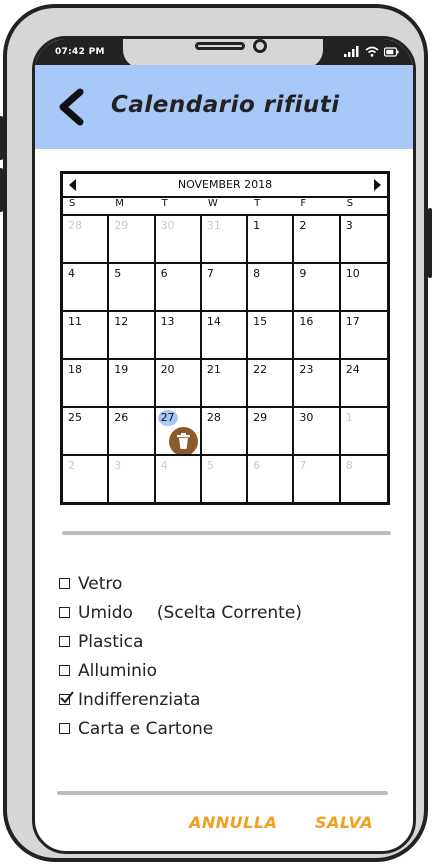  I want to click on calendar-day: 9, so click(317, 286).